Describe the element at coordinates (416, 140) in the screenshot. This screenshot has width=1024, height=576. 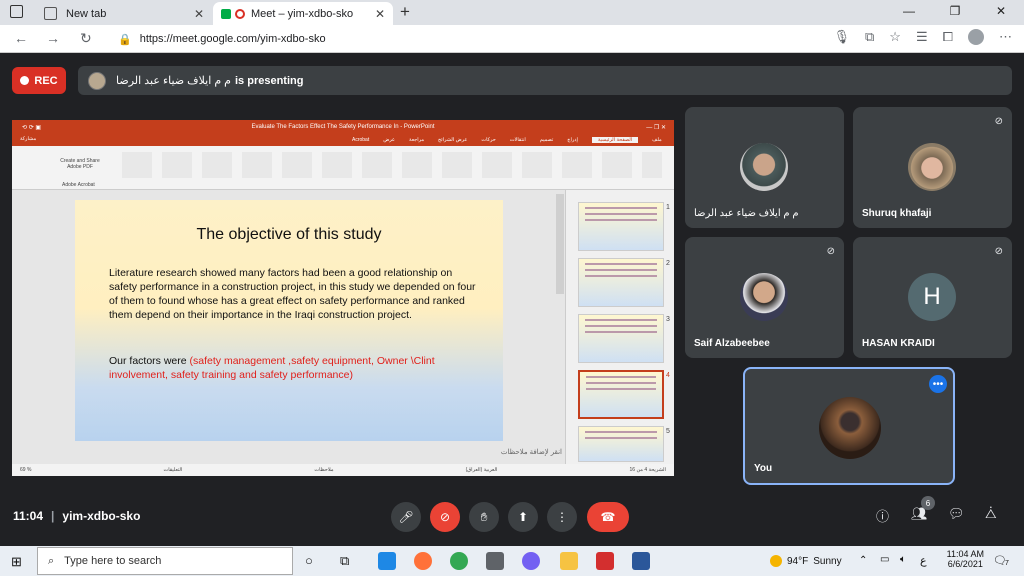
I see `ppt-tab: مراجعة` at that location.